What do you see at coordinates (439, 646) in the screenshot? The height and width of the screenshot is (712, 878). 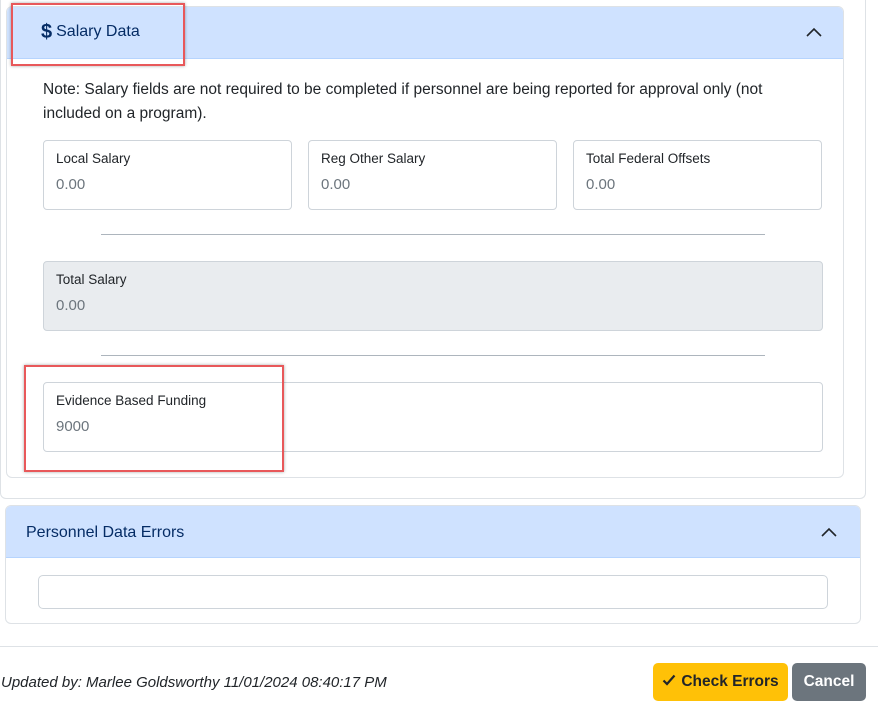 I see `footer-divider` at bounding box center [439, 646].